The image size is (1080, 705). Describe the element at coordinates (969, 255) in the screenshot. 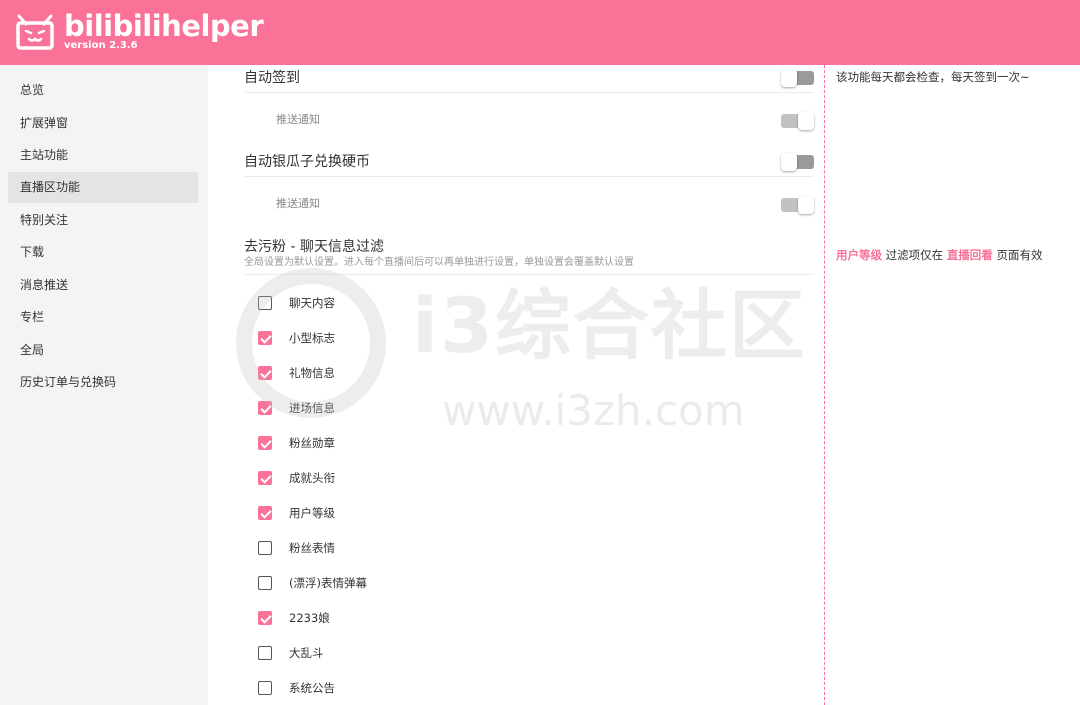

I see `desc-highlight-replay: 直播回看` at that location.